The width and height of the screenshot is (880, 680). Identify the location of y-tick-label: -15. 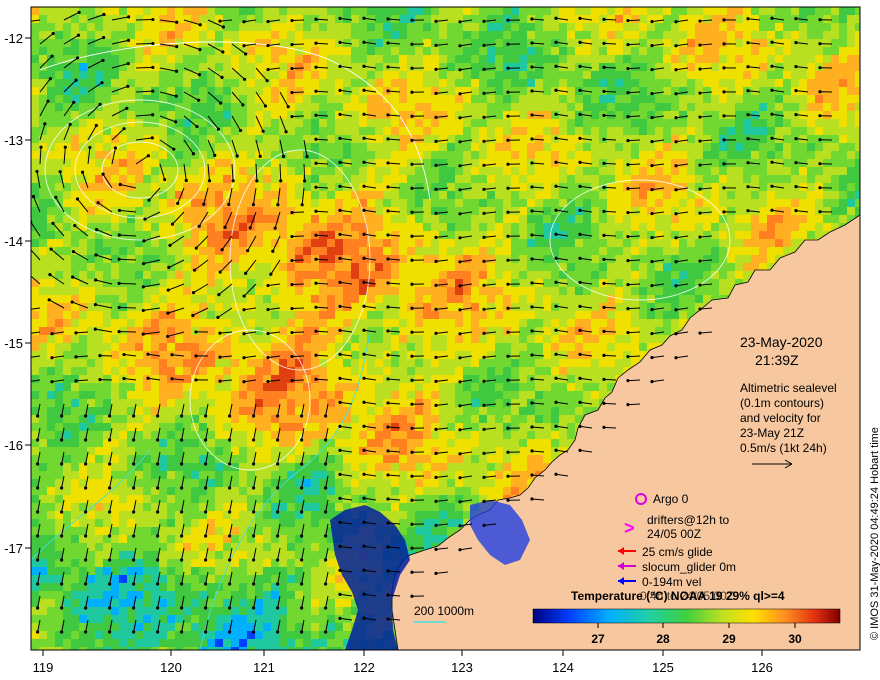
(13, 343).